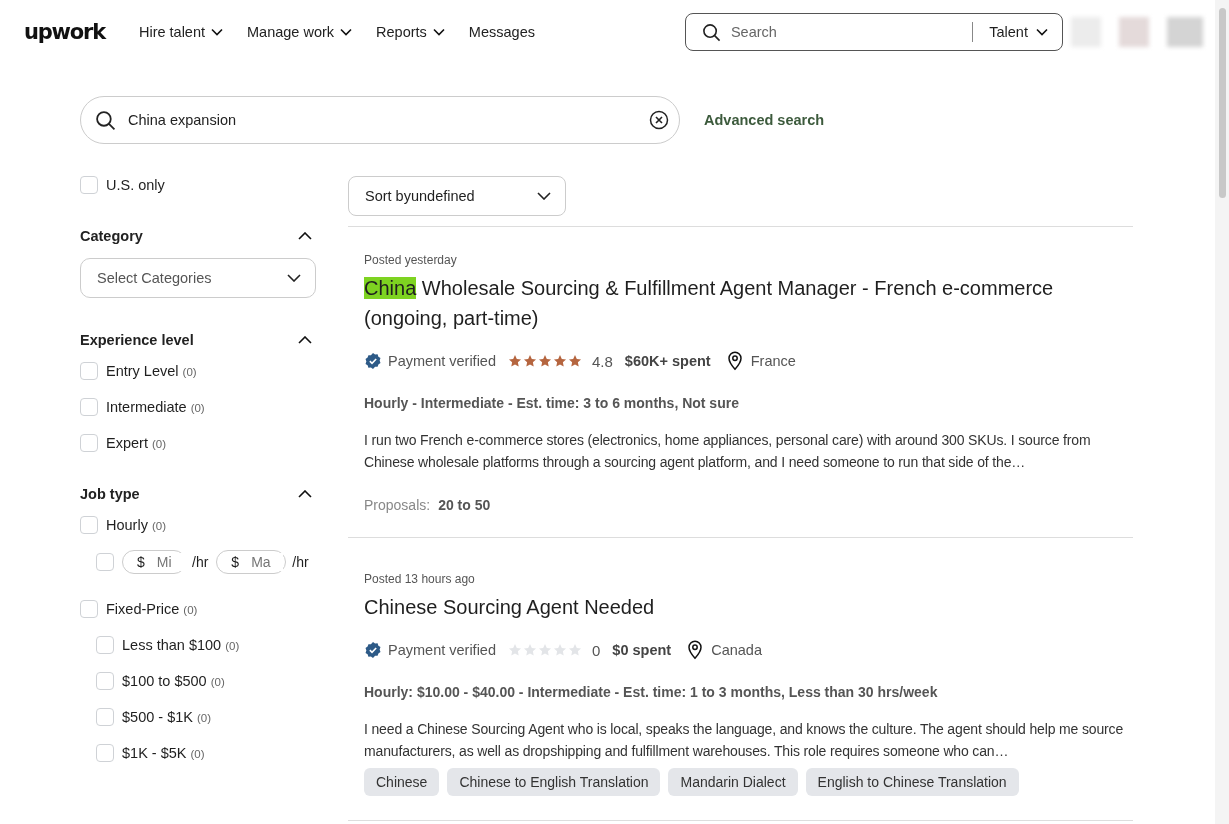 This screenshot has height=824, width=1229. I want to click on category-select: Select Categories, so click(198, 278).